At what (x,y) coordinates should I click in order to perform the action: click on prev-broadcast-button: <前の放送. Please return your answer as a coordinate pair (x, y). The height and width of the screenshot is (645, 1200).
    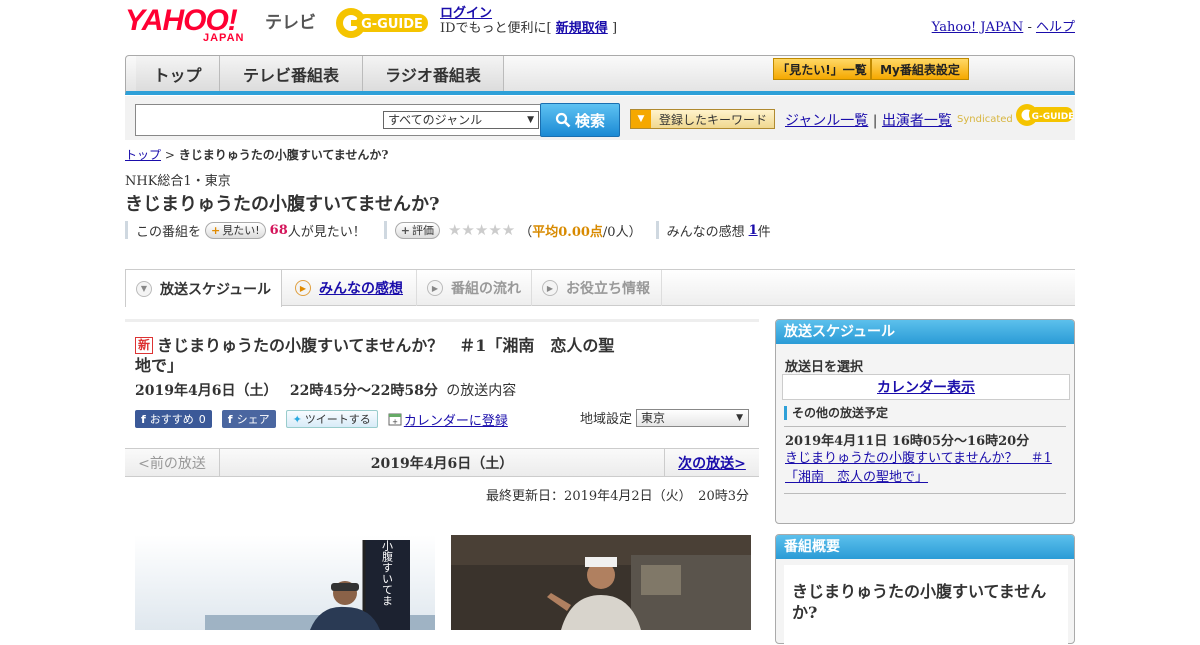
    Looking at the image, I should click on (172, 462).